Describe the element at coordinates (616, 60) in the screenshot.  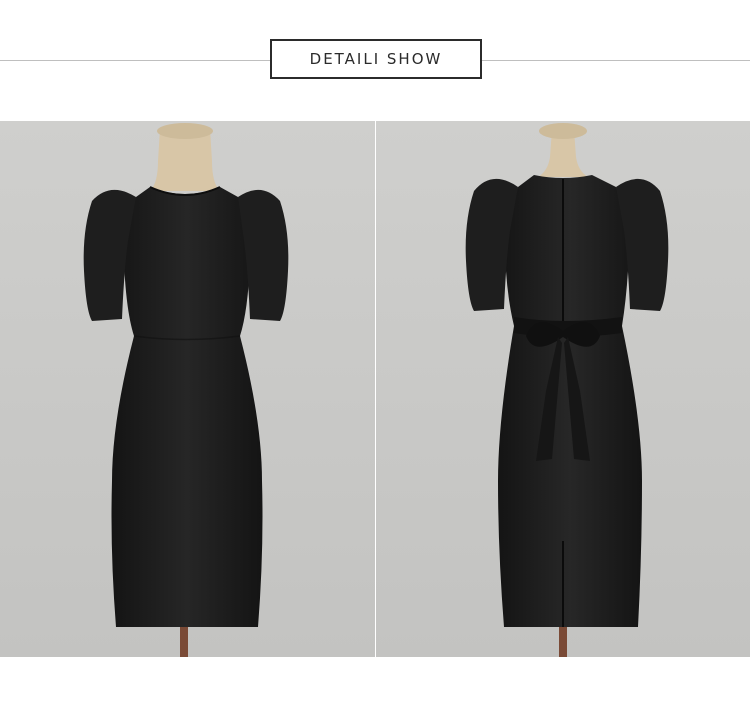
I see `header-rule-right` at that location.